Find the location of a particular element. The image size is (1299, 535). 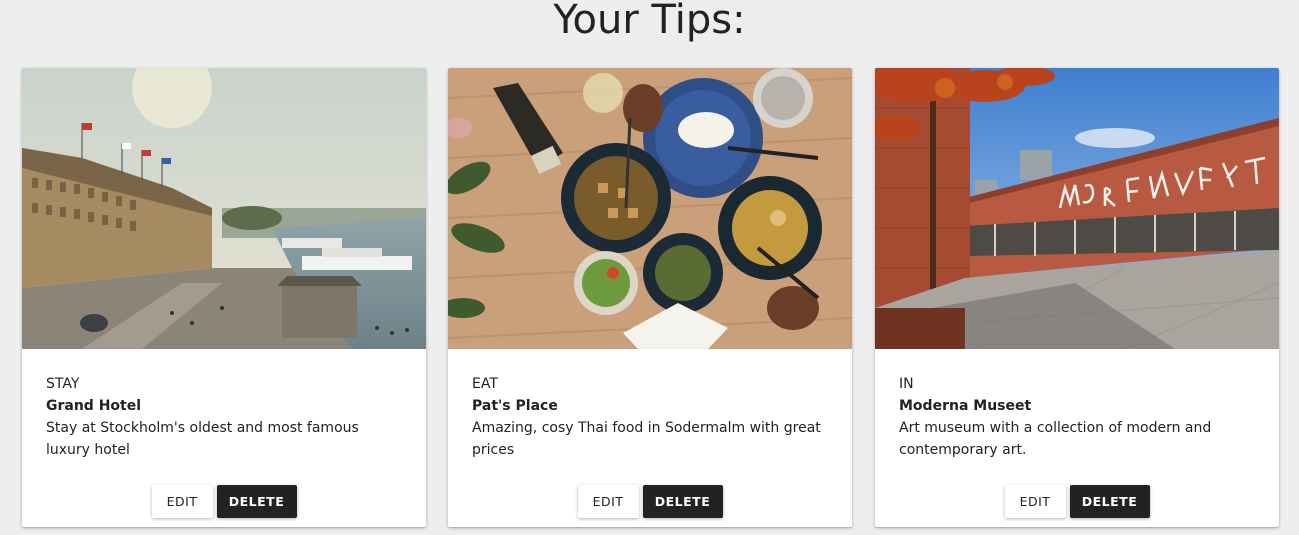

card-title: Pat's Place is located at coordinates (515, 406).